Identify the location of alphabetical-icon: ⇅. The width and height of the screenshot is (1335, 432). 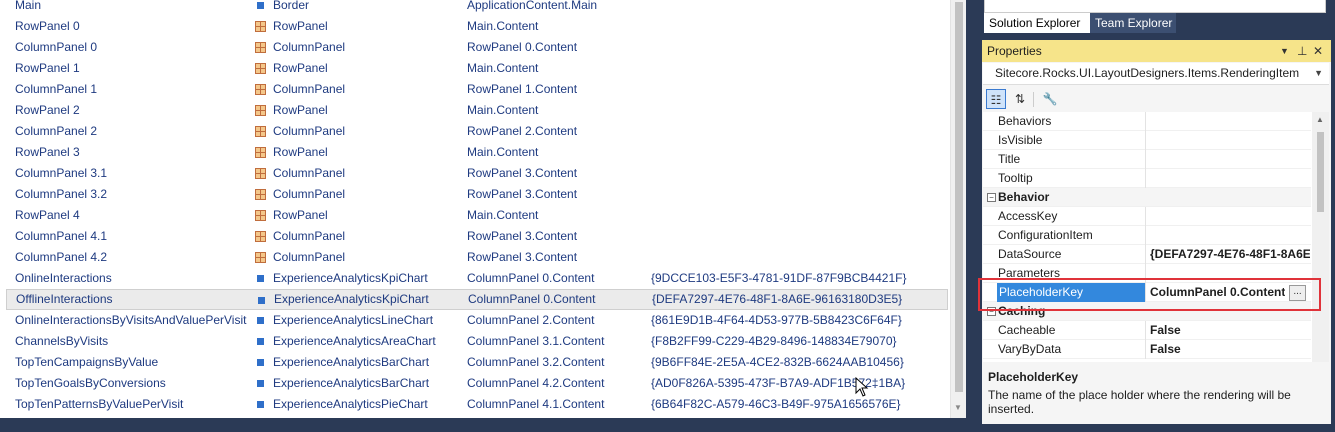
(1020, 99).